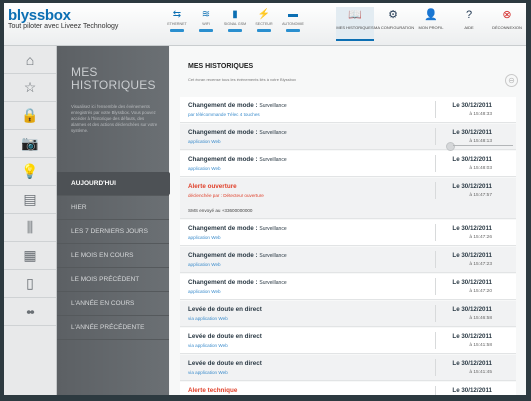  I want to click on plug-icon: ▯, so click(30, 283).